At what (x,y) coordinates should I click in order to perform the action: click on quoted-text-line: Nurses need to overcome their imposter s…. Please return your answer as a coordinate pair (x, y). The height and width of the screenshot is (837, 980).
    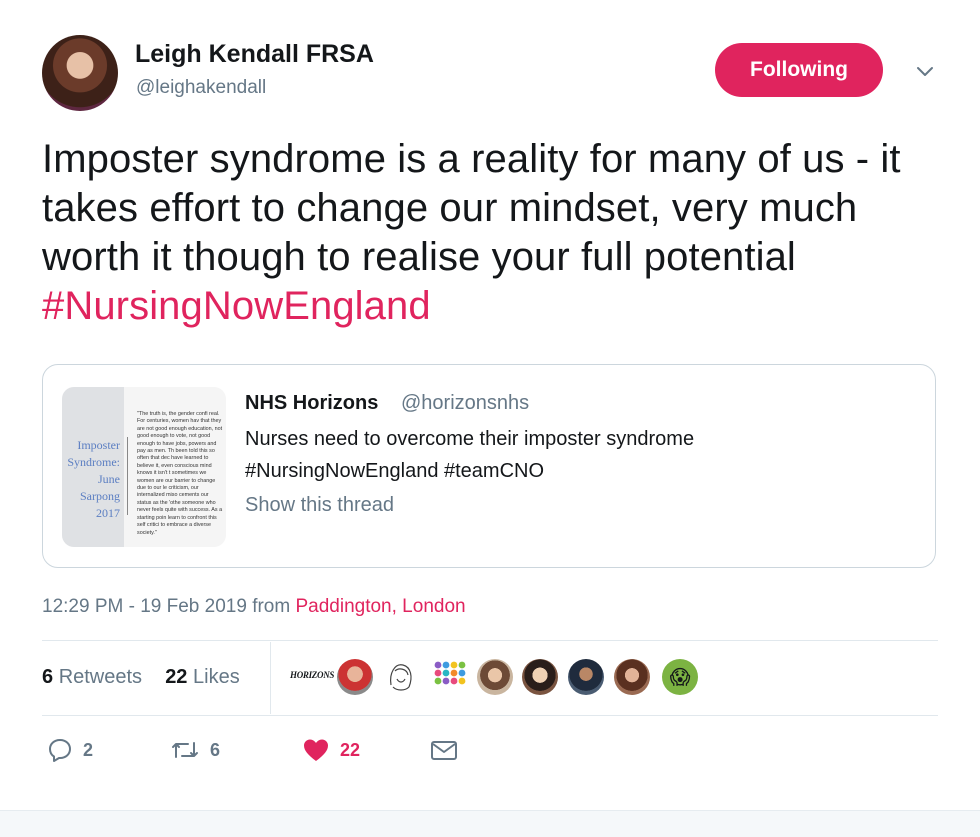
    Looking at the image, I should click on (470, 439).